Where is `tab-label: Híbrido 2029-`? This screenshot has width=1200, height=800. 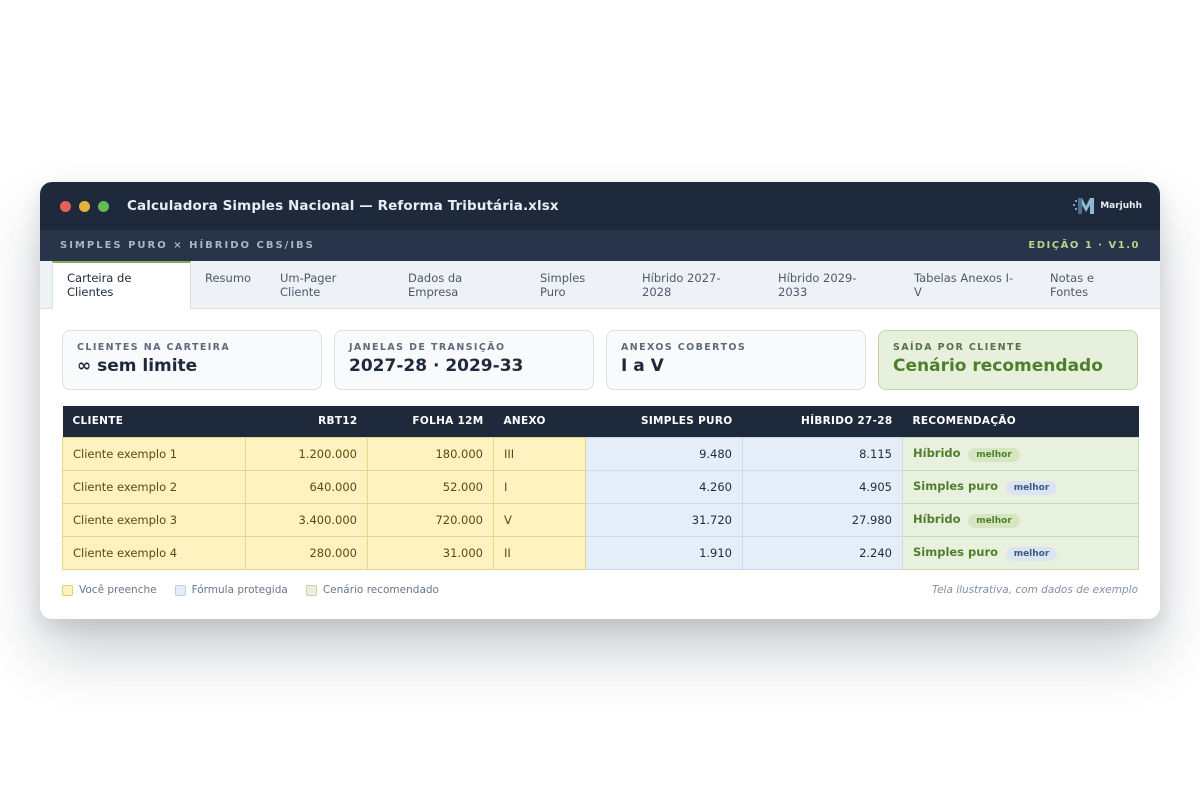
tab-label: Híbrido 2029- is located at coordinates (817, 278).